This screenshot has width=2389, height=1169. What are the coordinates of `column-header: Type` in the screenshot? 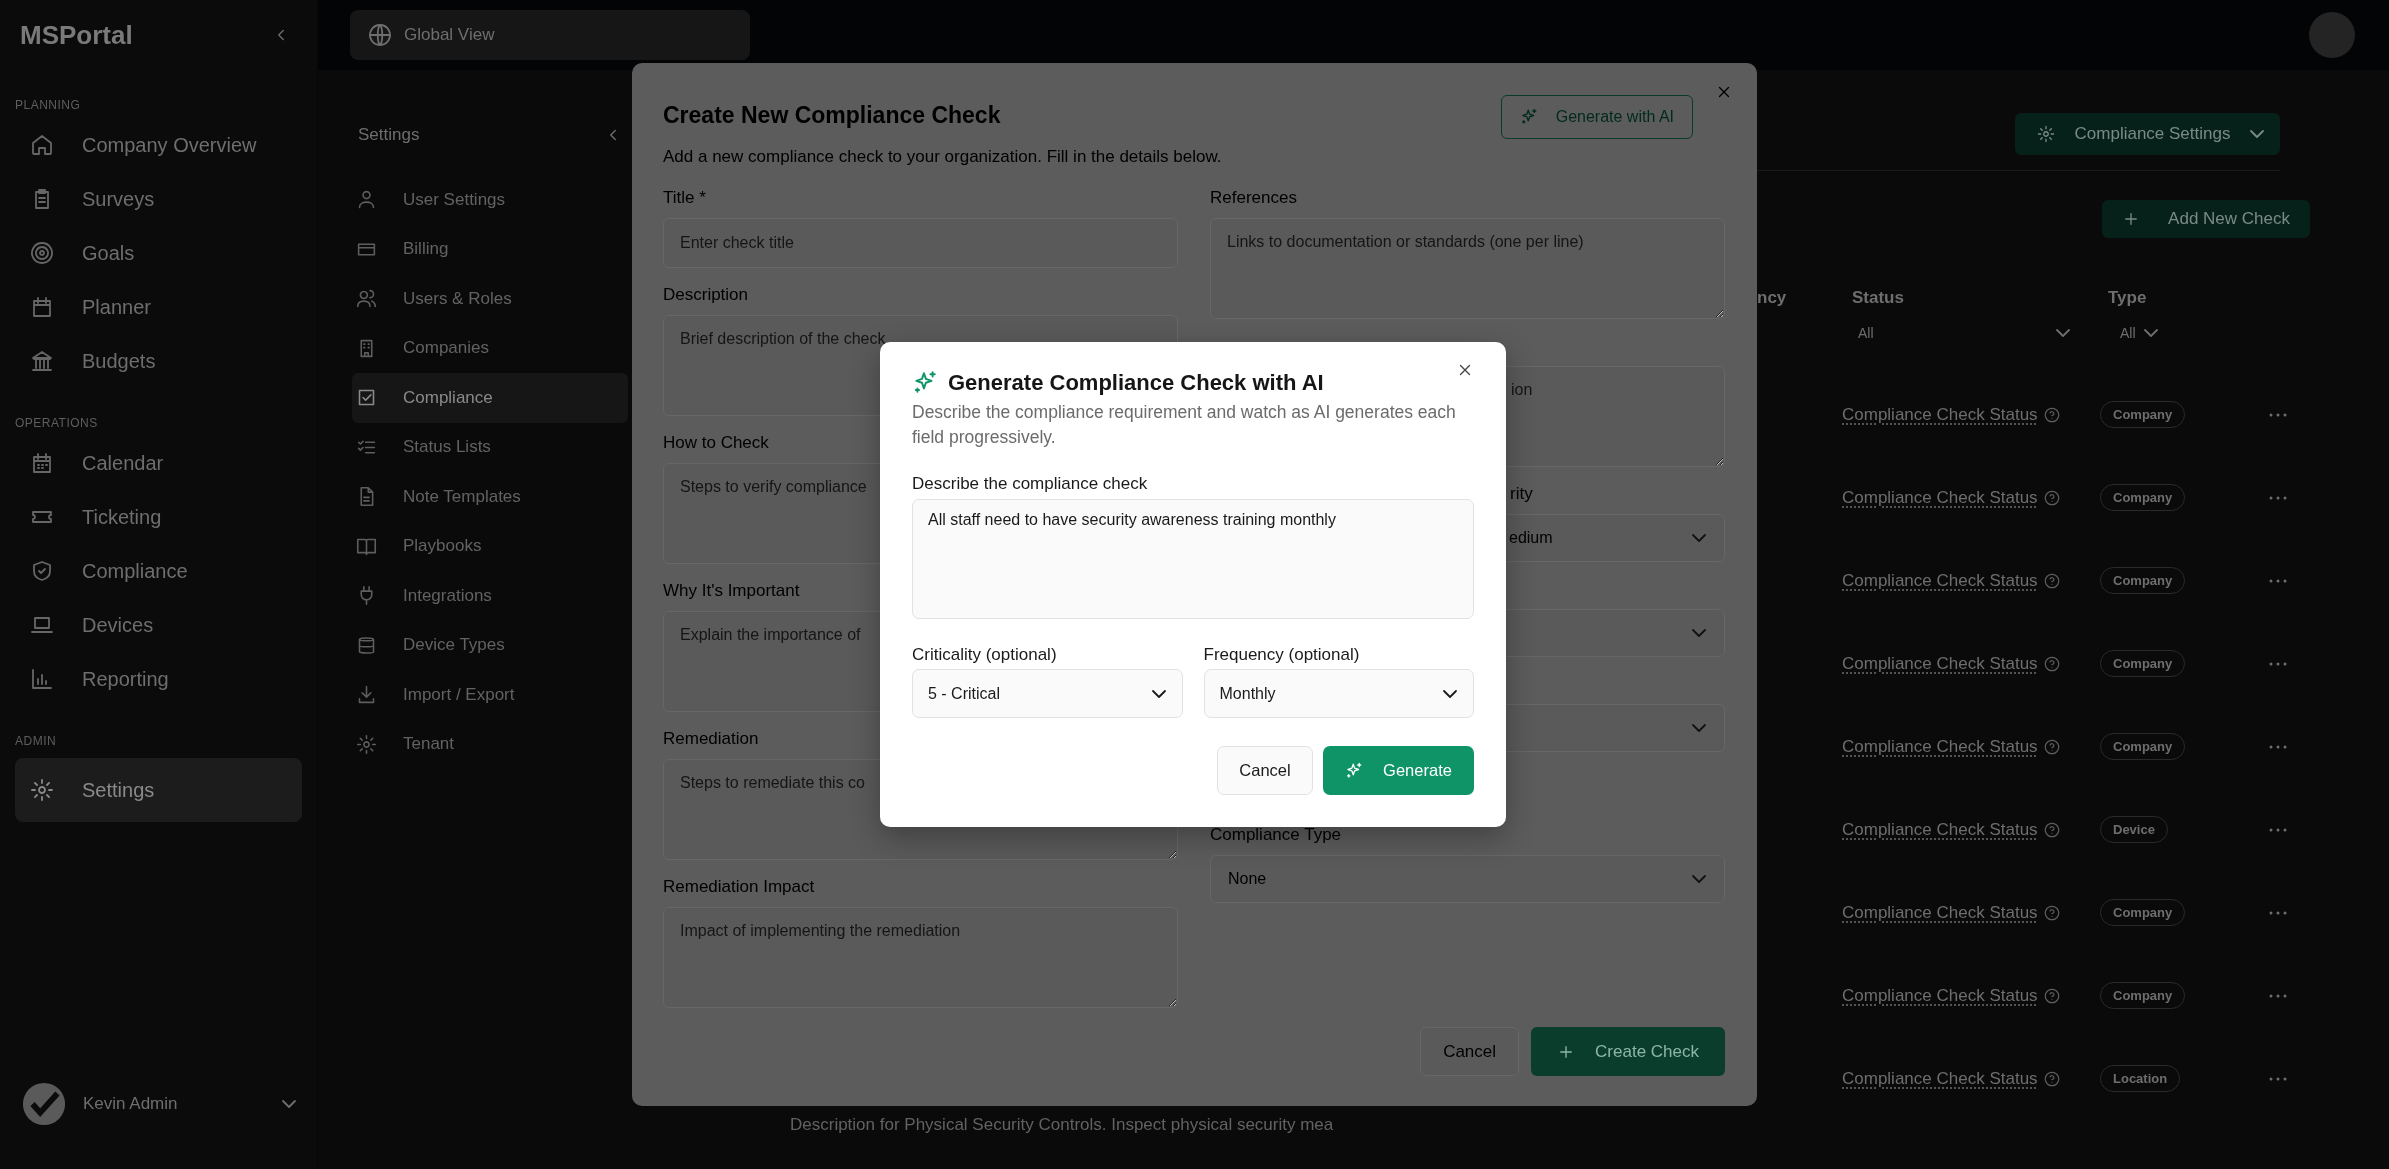 It's located at (2127, 297).